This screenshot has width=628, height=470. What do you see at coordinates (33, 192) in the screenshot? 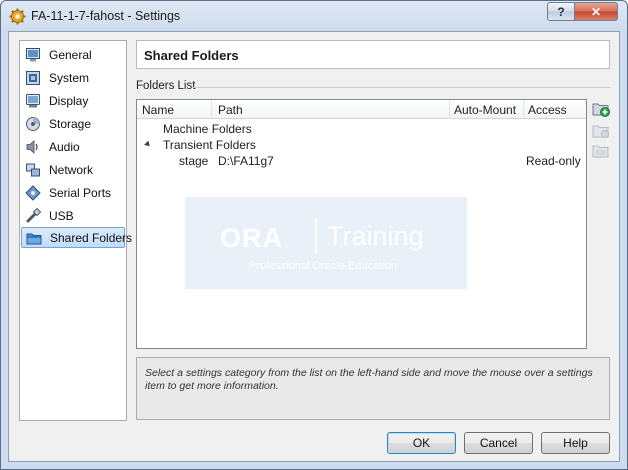
I see `serial-ports-icon` at bounding box center [33, 192].